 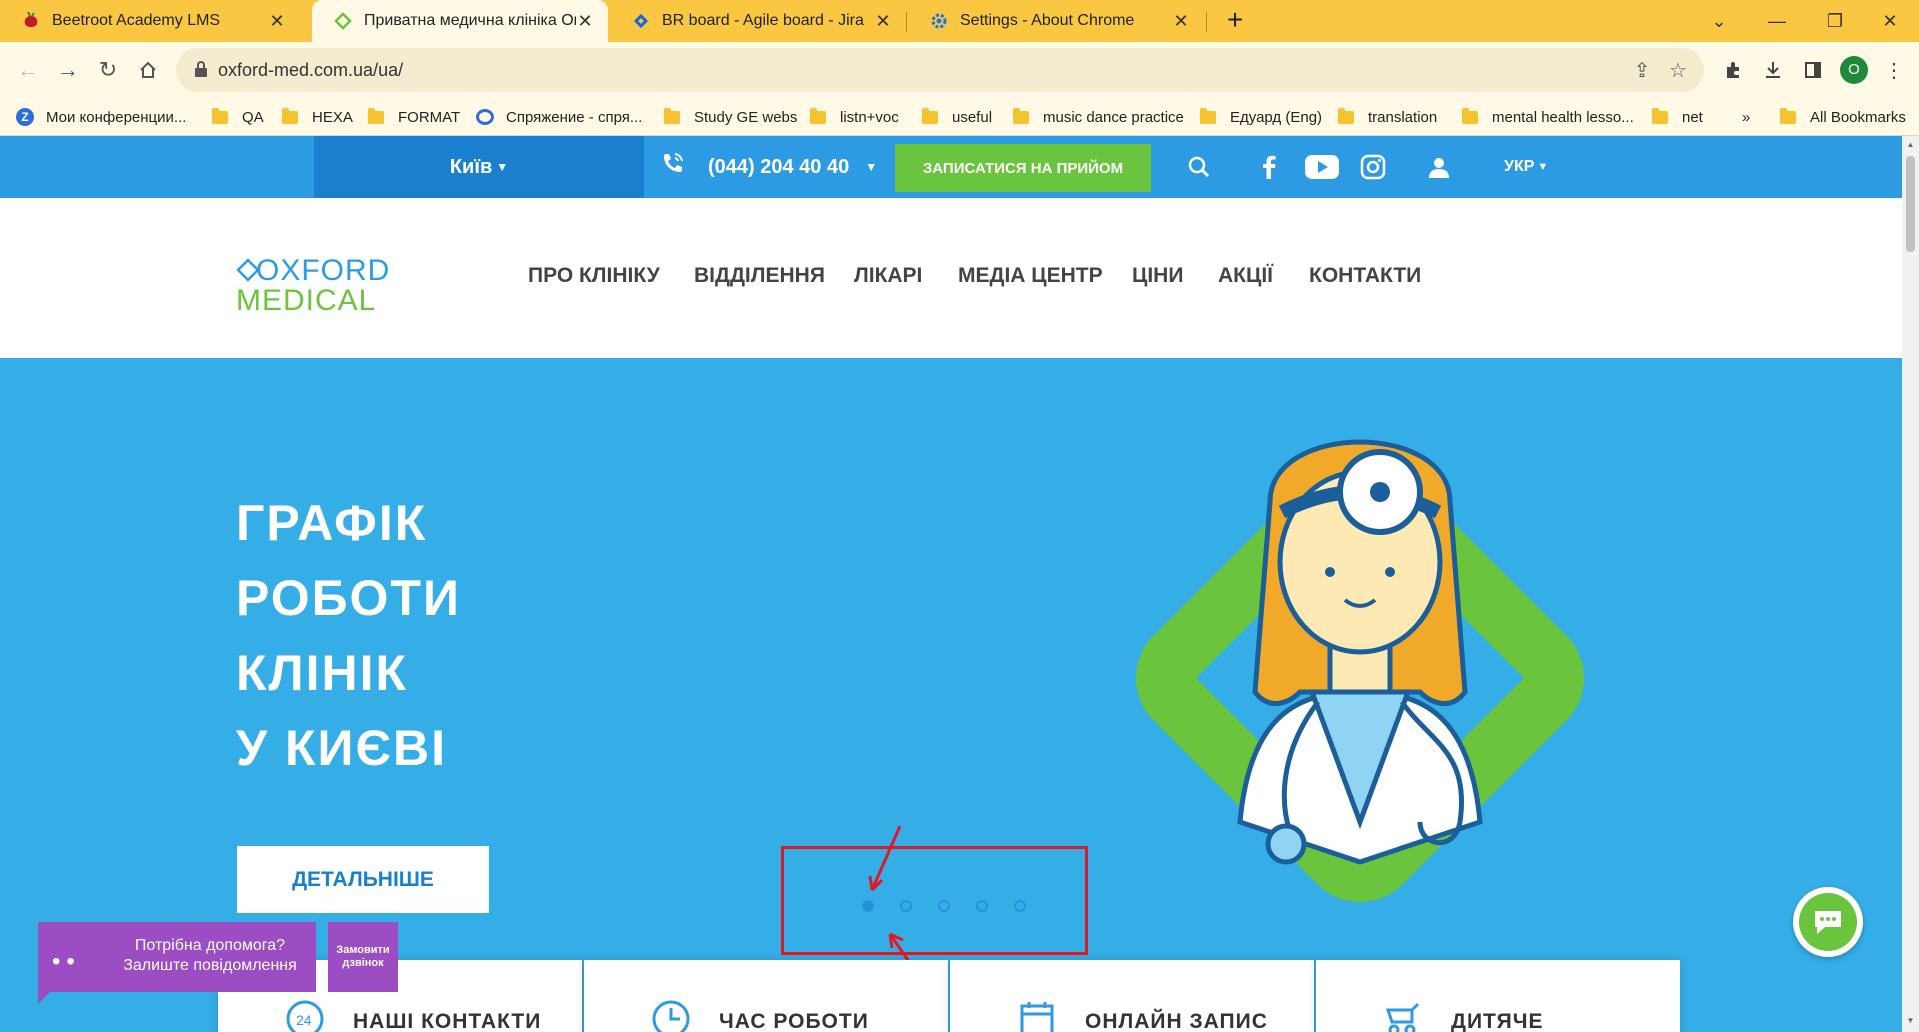 I want to click on reload-icon: ↻, so click(x=108, y=70).